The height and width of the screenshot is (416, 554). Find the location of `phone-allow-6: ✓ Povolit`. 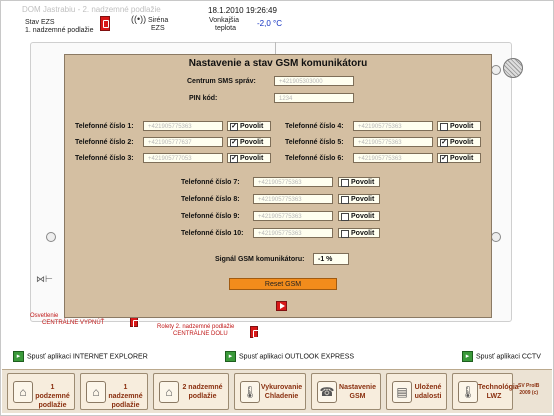

phone-allow-6: ✓ Povolit is located at coordinates (459, 158).